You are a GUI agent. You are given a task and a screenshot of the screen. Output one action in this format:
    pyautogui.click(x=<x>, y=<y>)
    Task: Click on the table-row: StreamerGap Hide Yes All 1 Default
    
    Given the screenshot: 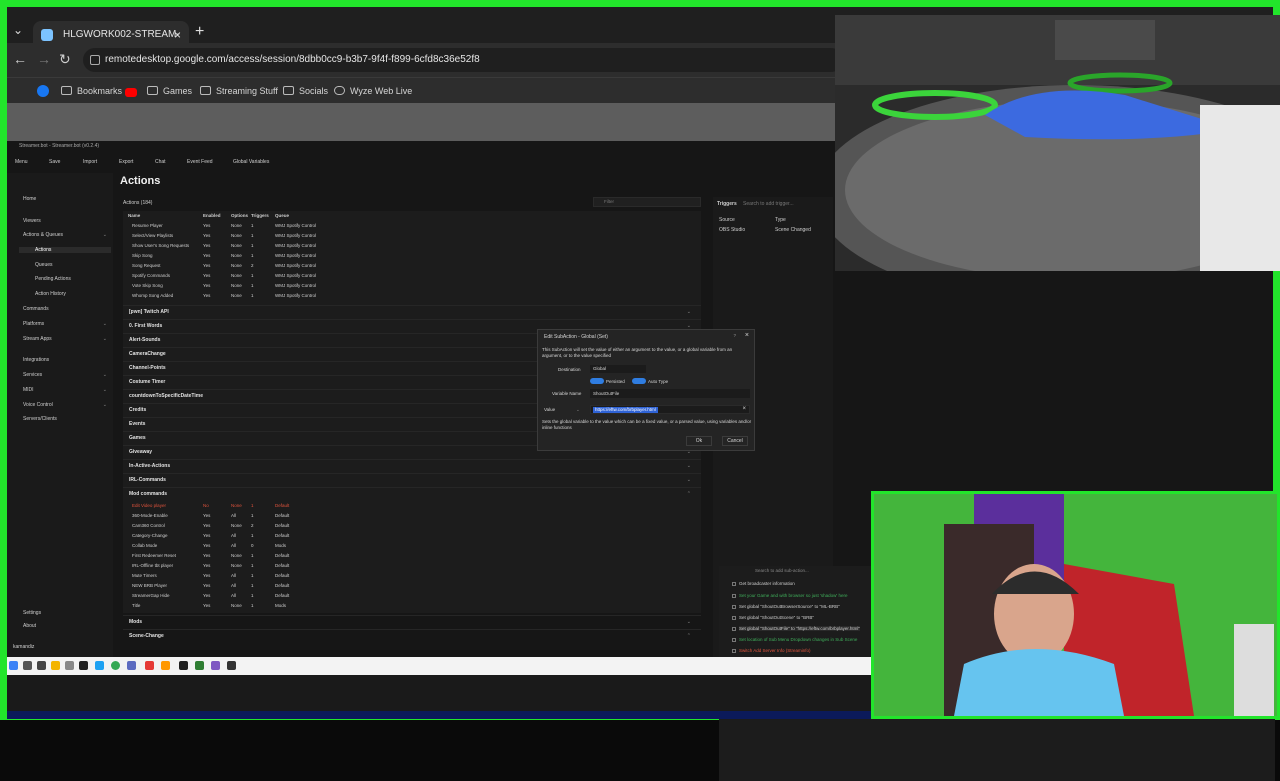 What is the action you would take?
    pyautogui.click(x=412, y=596)
    